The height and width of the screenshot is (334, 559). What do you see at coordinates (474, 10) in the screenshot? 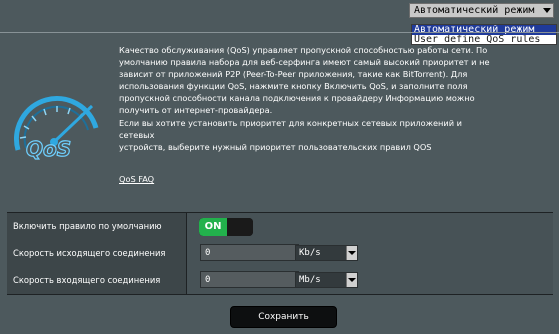
I see `qos-mode-selected: Автоматический режим` at bounding box center [474, 10].